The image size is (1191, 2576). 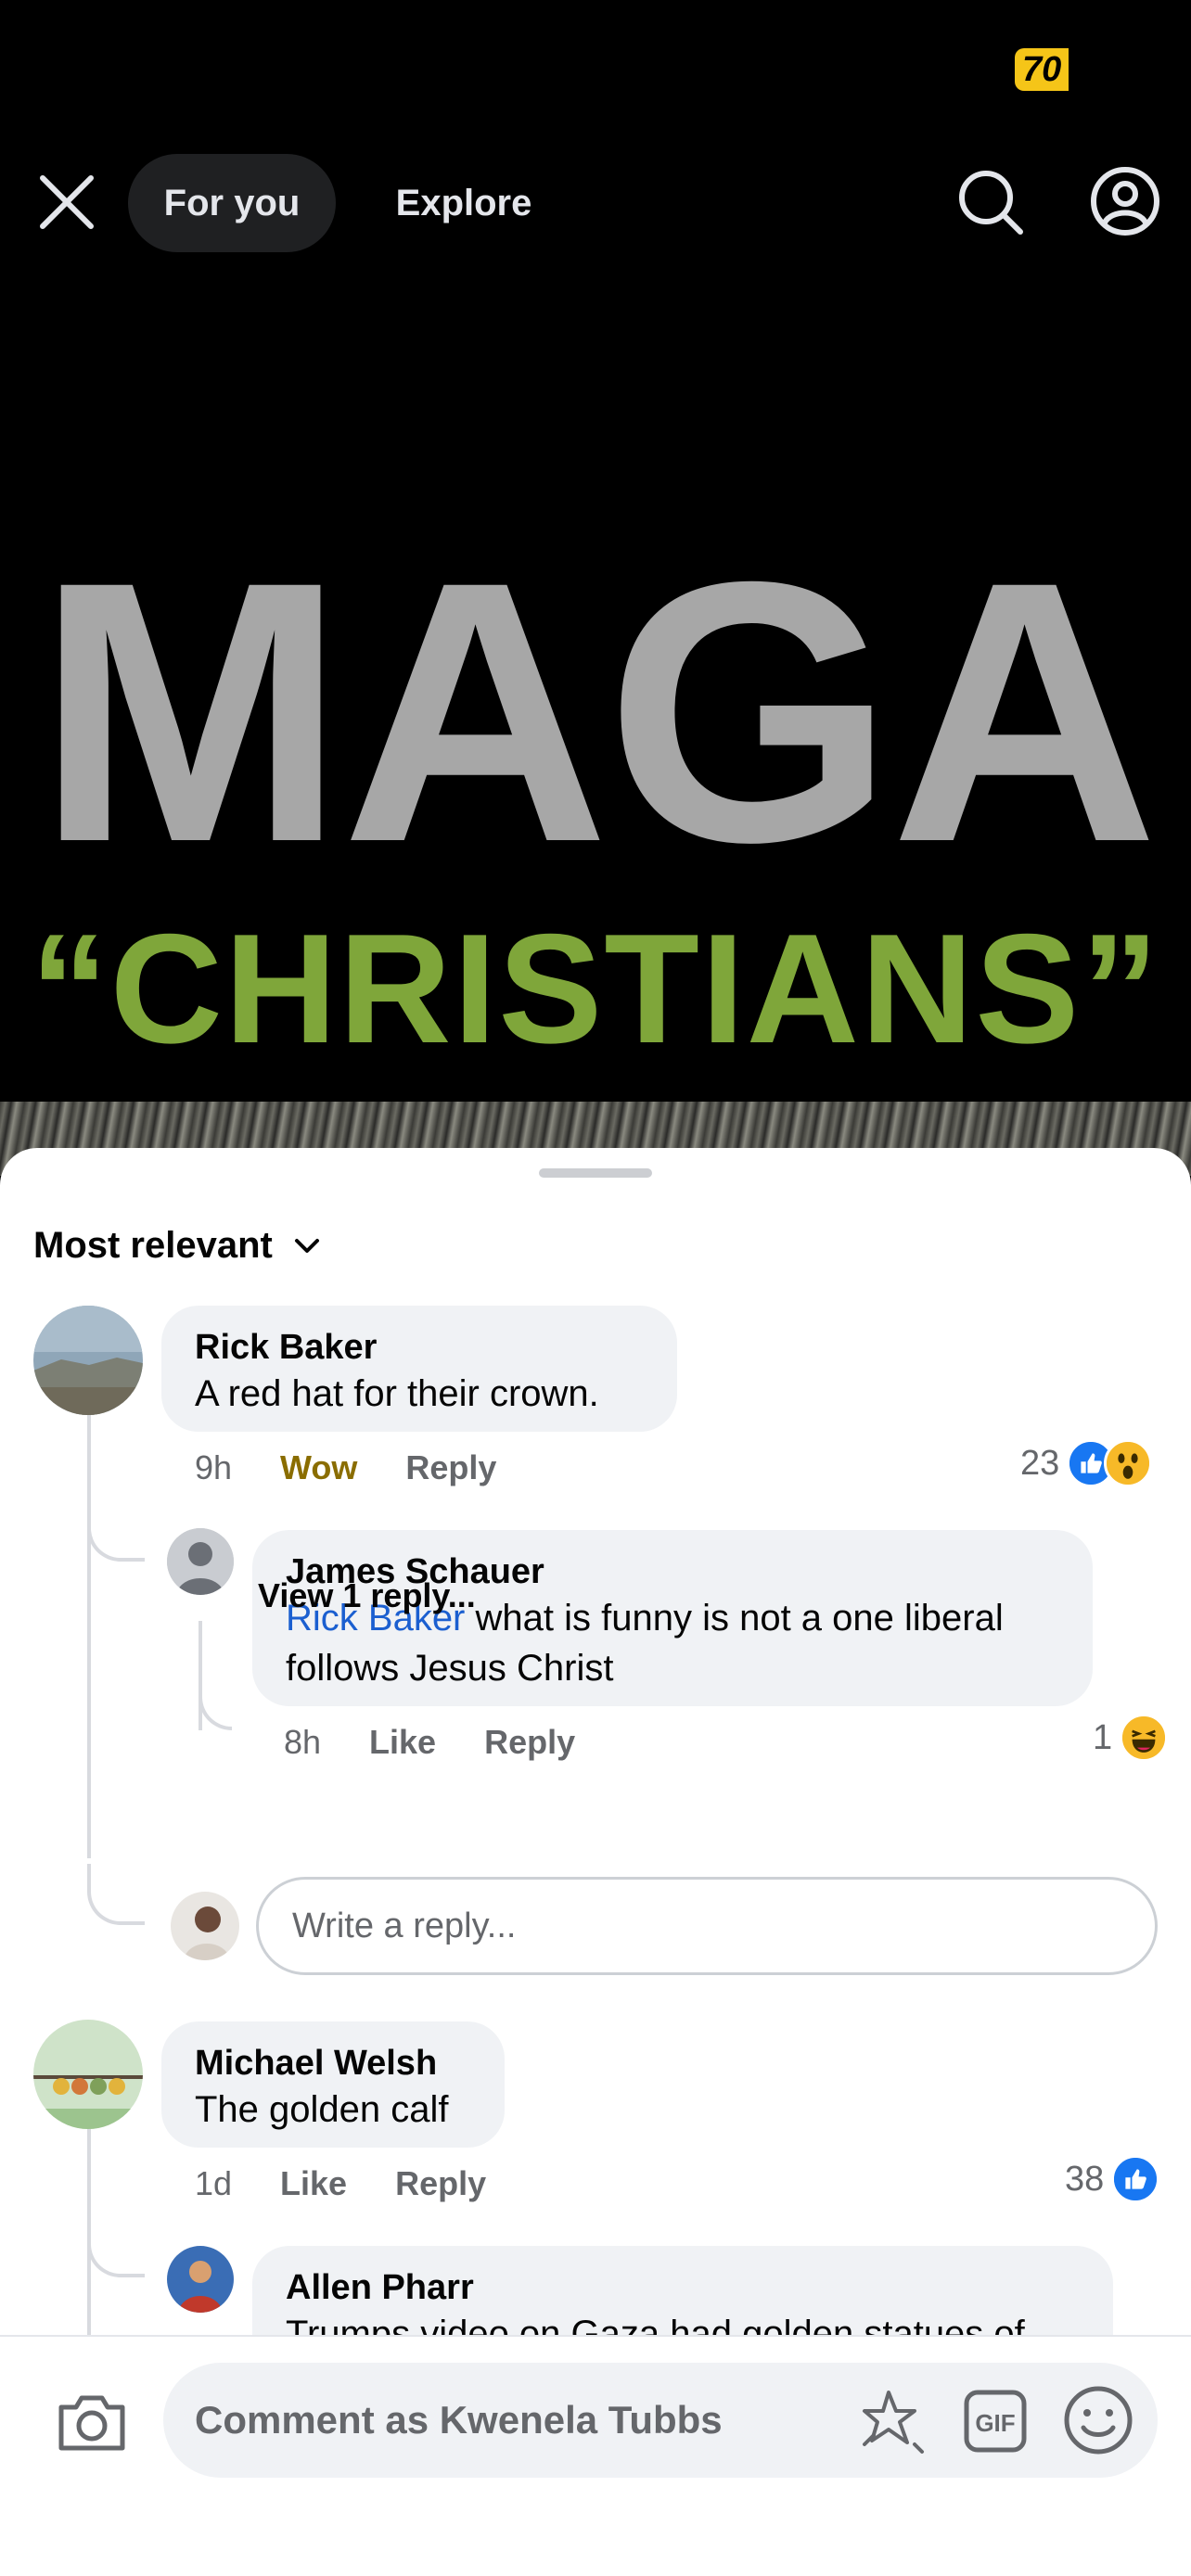 I want to click on reply-author: Allen Pharr, so click(x=683, y=2287).